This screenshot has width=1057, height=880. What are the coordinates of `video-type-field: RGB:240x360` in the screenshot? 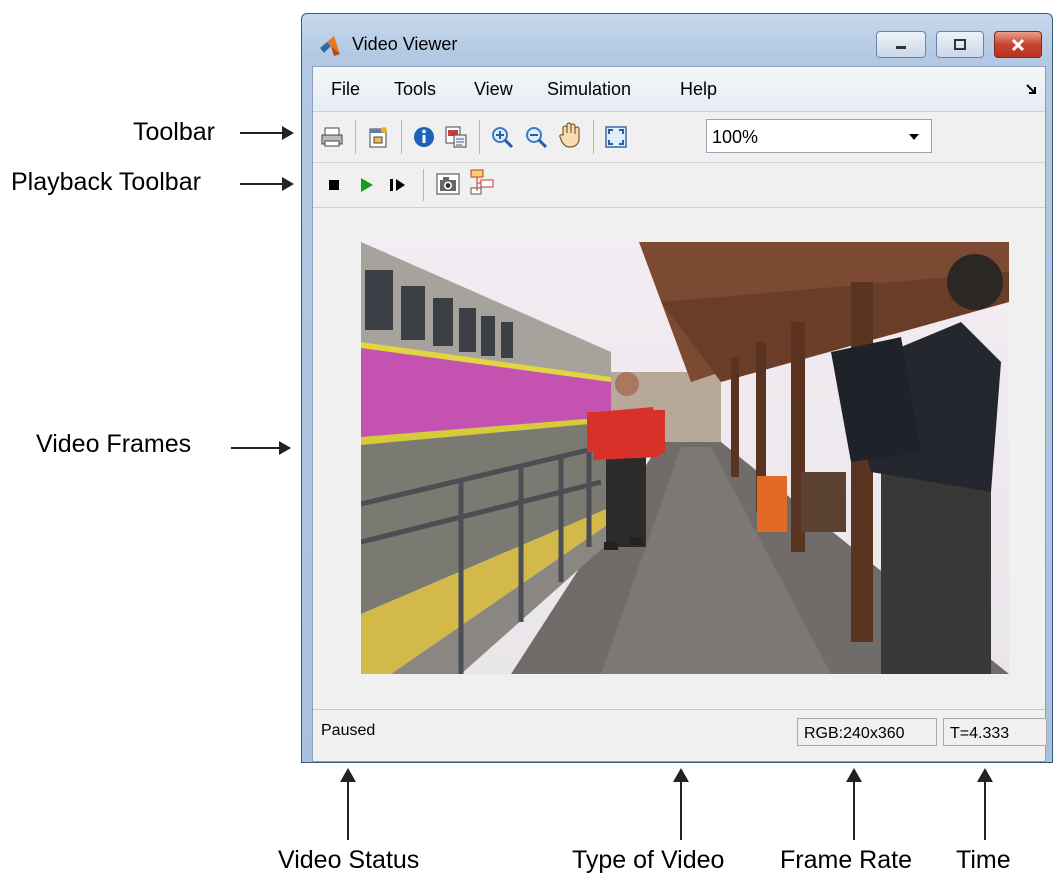 It's located at (867, 732).